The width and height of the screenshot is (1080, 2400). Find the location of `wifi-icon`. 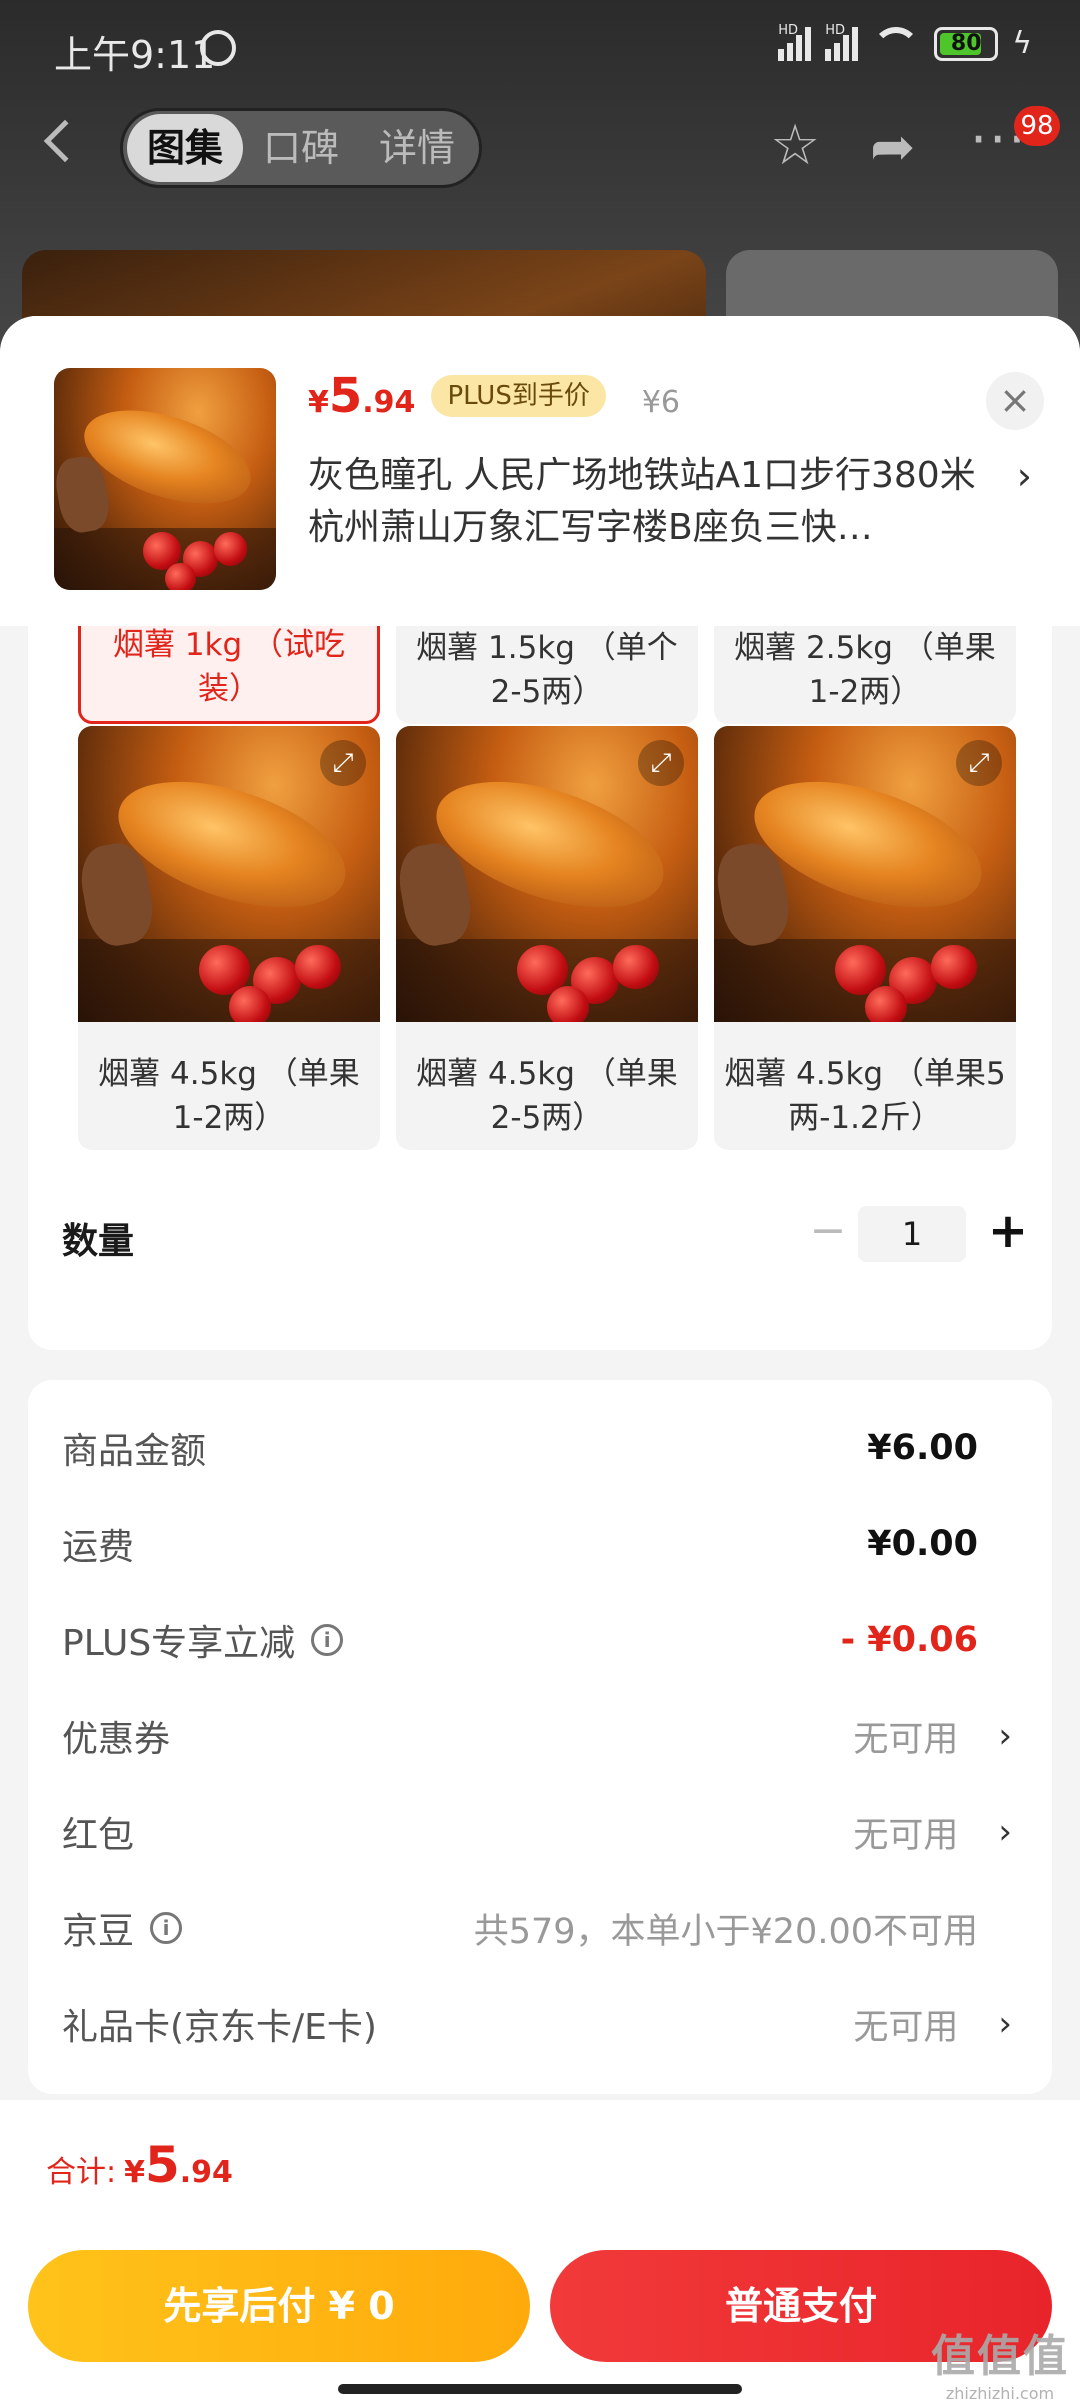

wifi-icon is located at coordinates (896, 43).